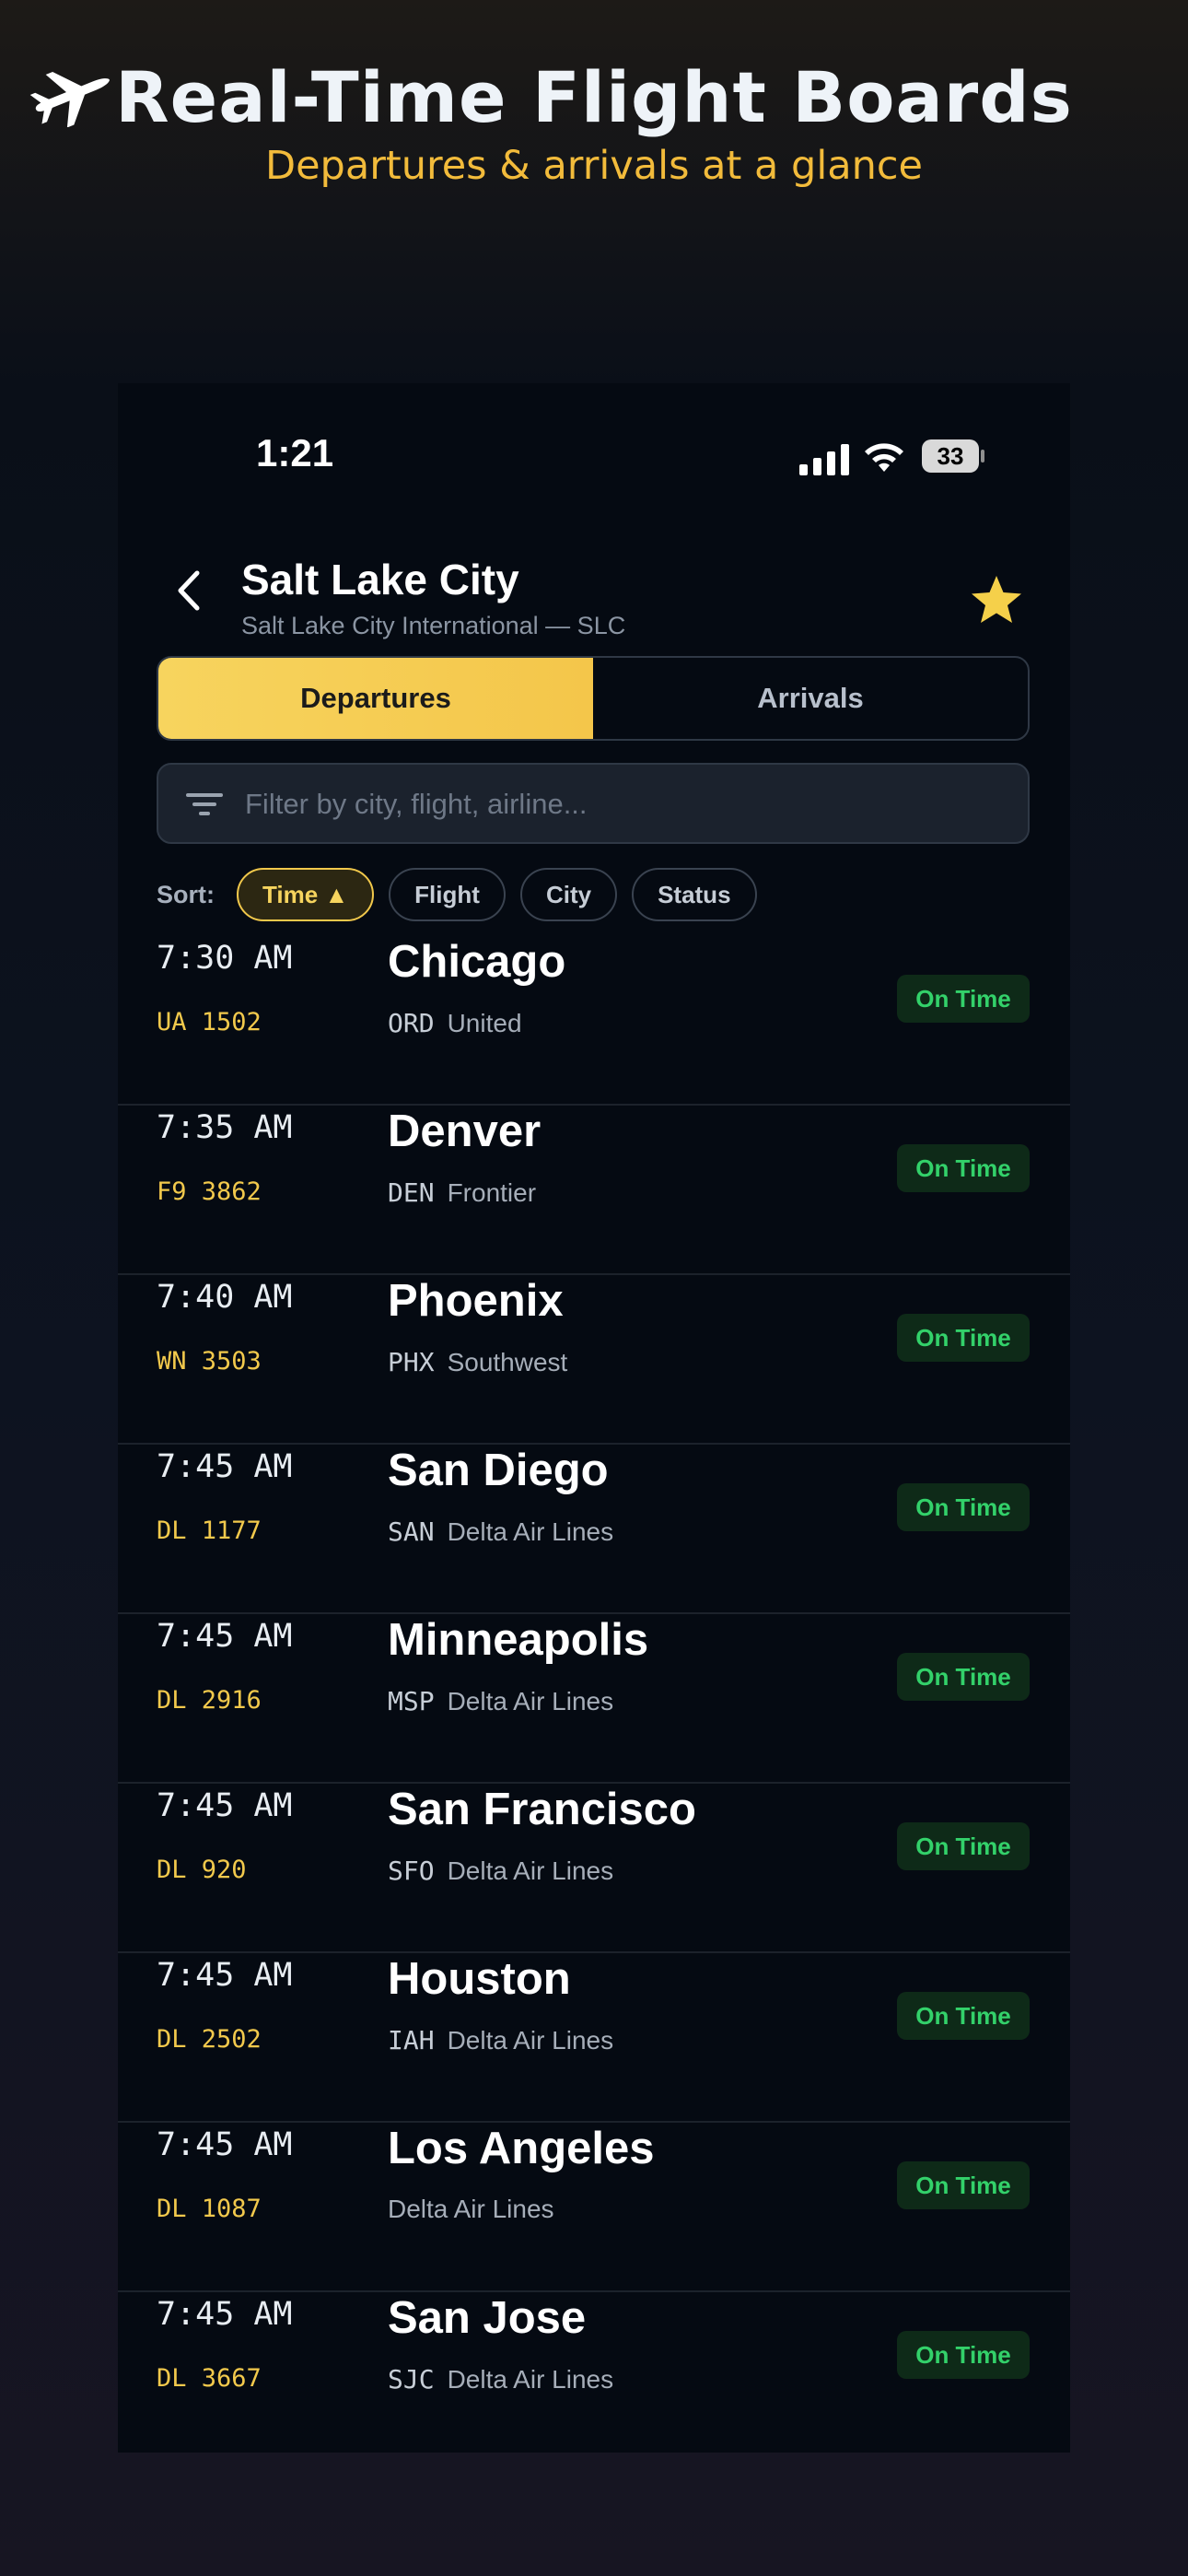  What do you see at coordinates (884, 457) in the screenshot?
I see `wifi-icon` at bounding box center [884, 457].